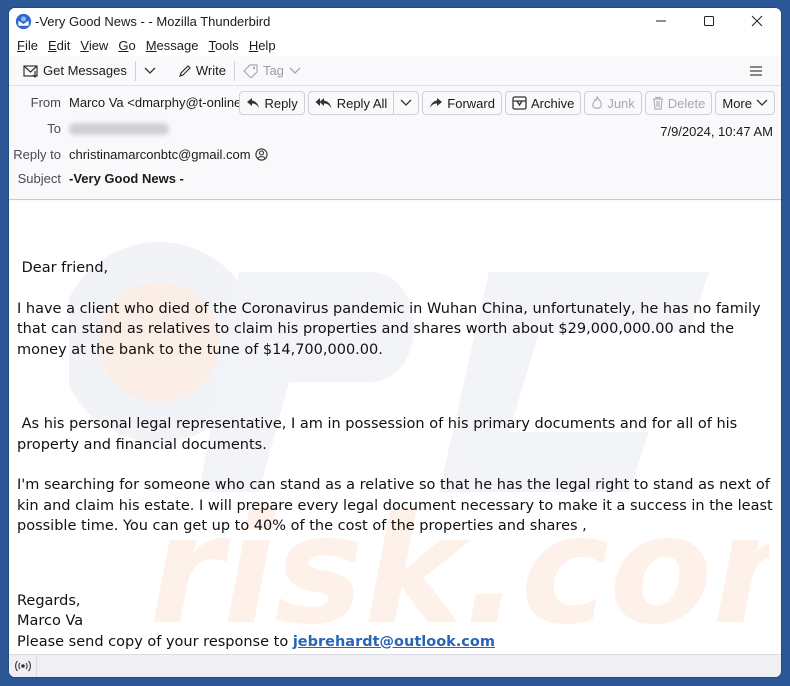 The image size is (790, 686). I want to click on hamburger-menu-icon, so click(756, 70).